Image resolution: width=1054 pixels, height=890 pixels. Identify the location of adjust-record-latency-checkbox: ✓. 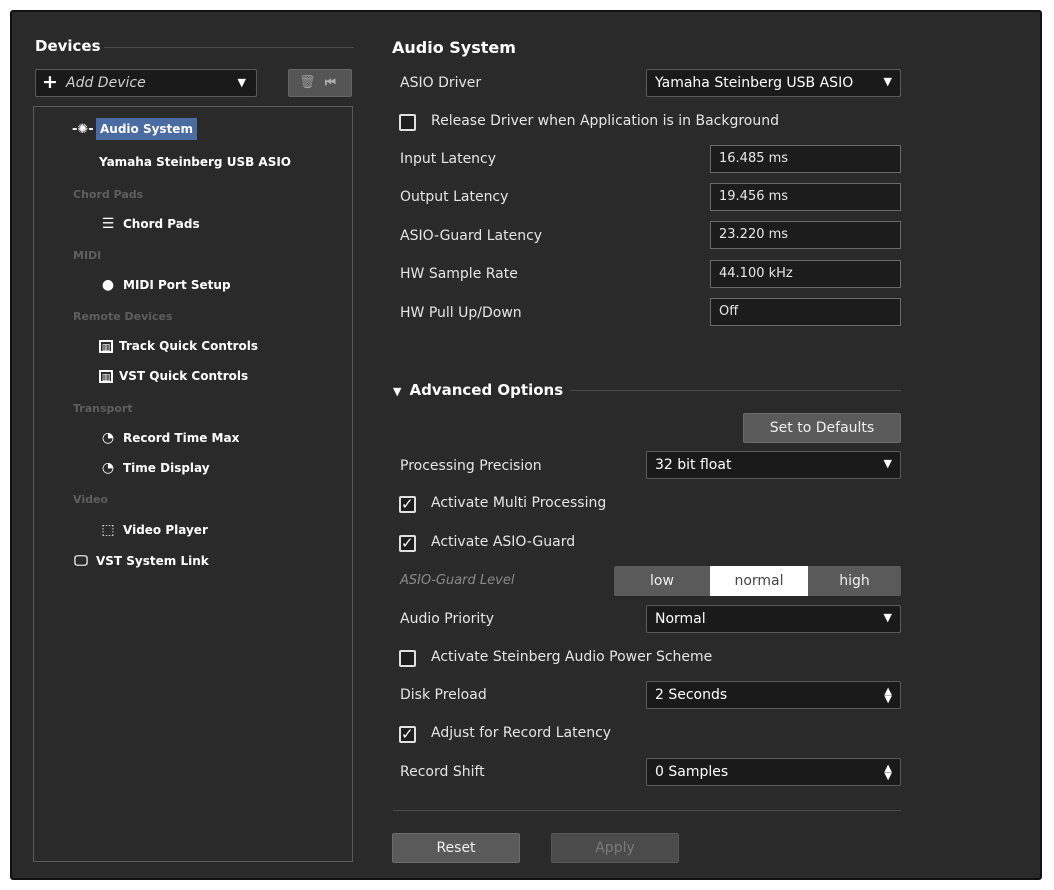
(407, 734).